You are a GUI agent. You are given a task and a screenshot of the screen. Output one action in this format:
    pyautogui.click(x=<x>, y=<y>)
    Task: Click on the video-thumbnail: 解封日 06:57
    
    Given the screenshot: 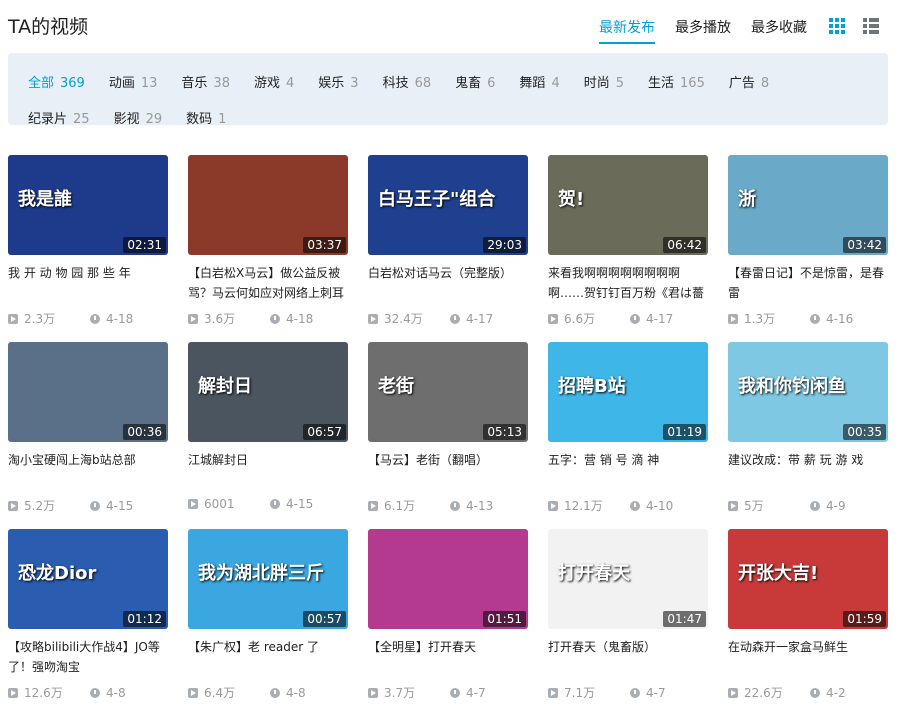 What is the action you would take?
    pyautogui.click(x=268, y=392)
    